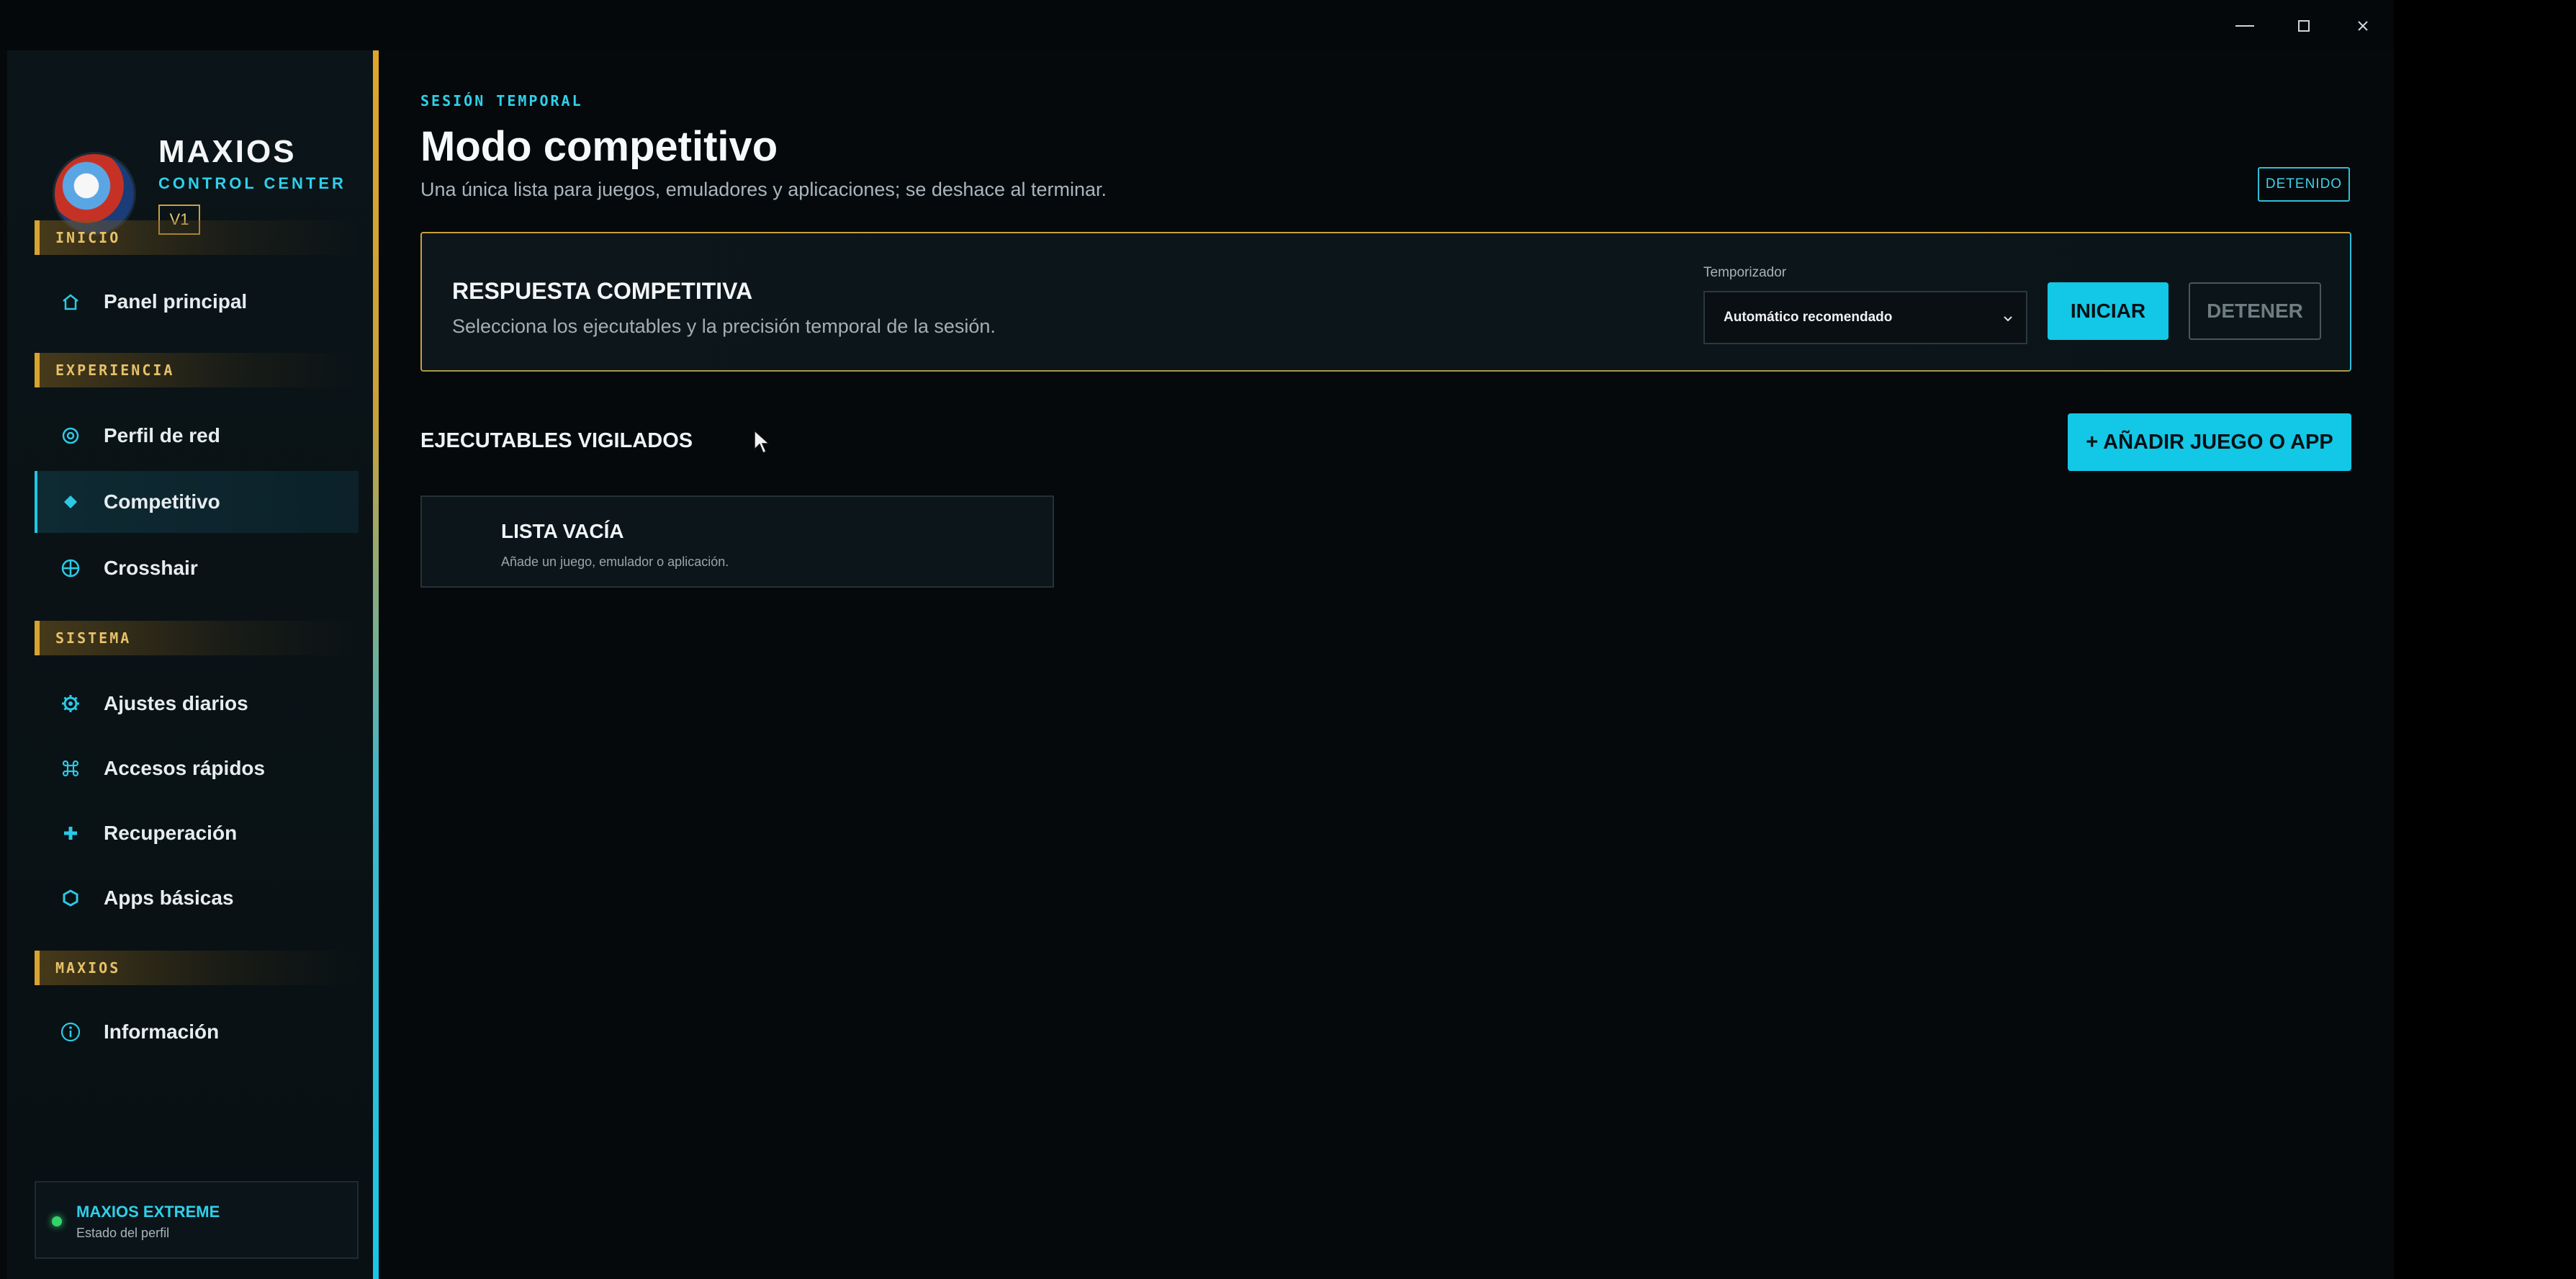  What do you see at coordinates (2108, 311) in the screenshot?
I see `start-button: INICIAR` at bounding box center [2108, 311].